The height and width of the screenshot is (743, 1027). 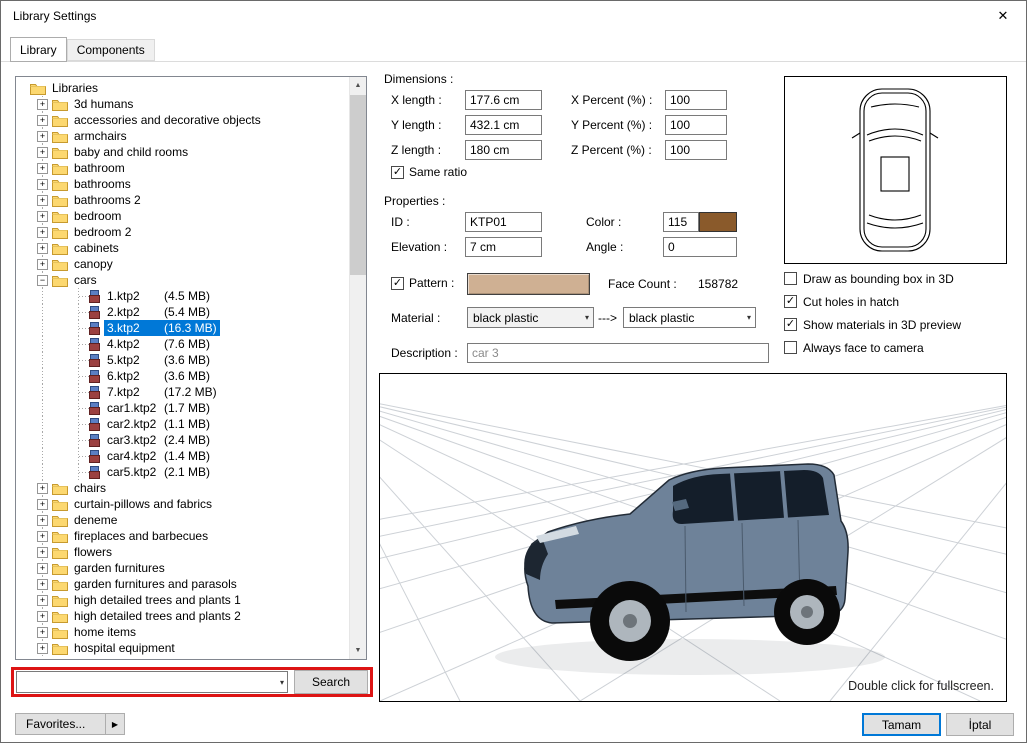 I want to click on tree-item-label: hospital equipment, so click(x=124, y=648).